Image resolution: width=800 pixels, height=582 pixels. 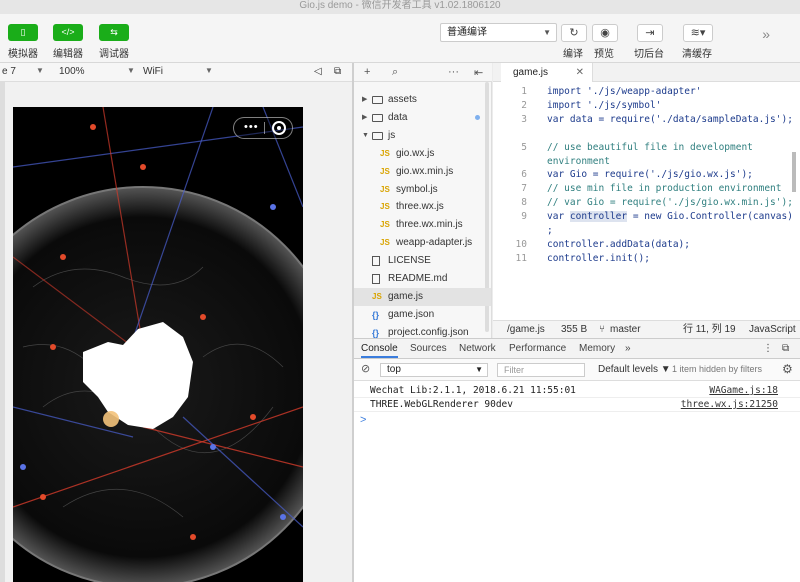 What do you see at coordinates (367, 72) in the screenshot?
I see `add-icon: +` at bounding box center [367, 72].